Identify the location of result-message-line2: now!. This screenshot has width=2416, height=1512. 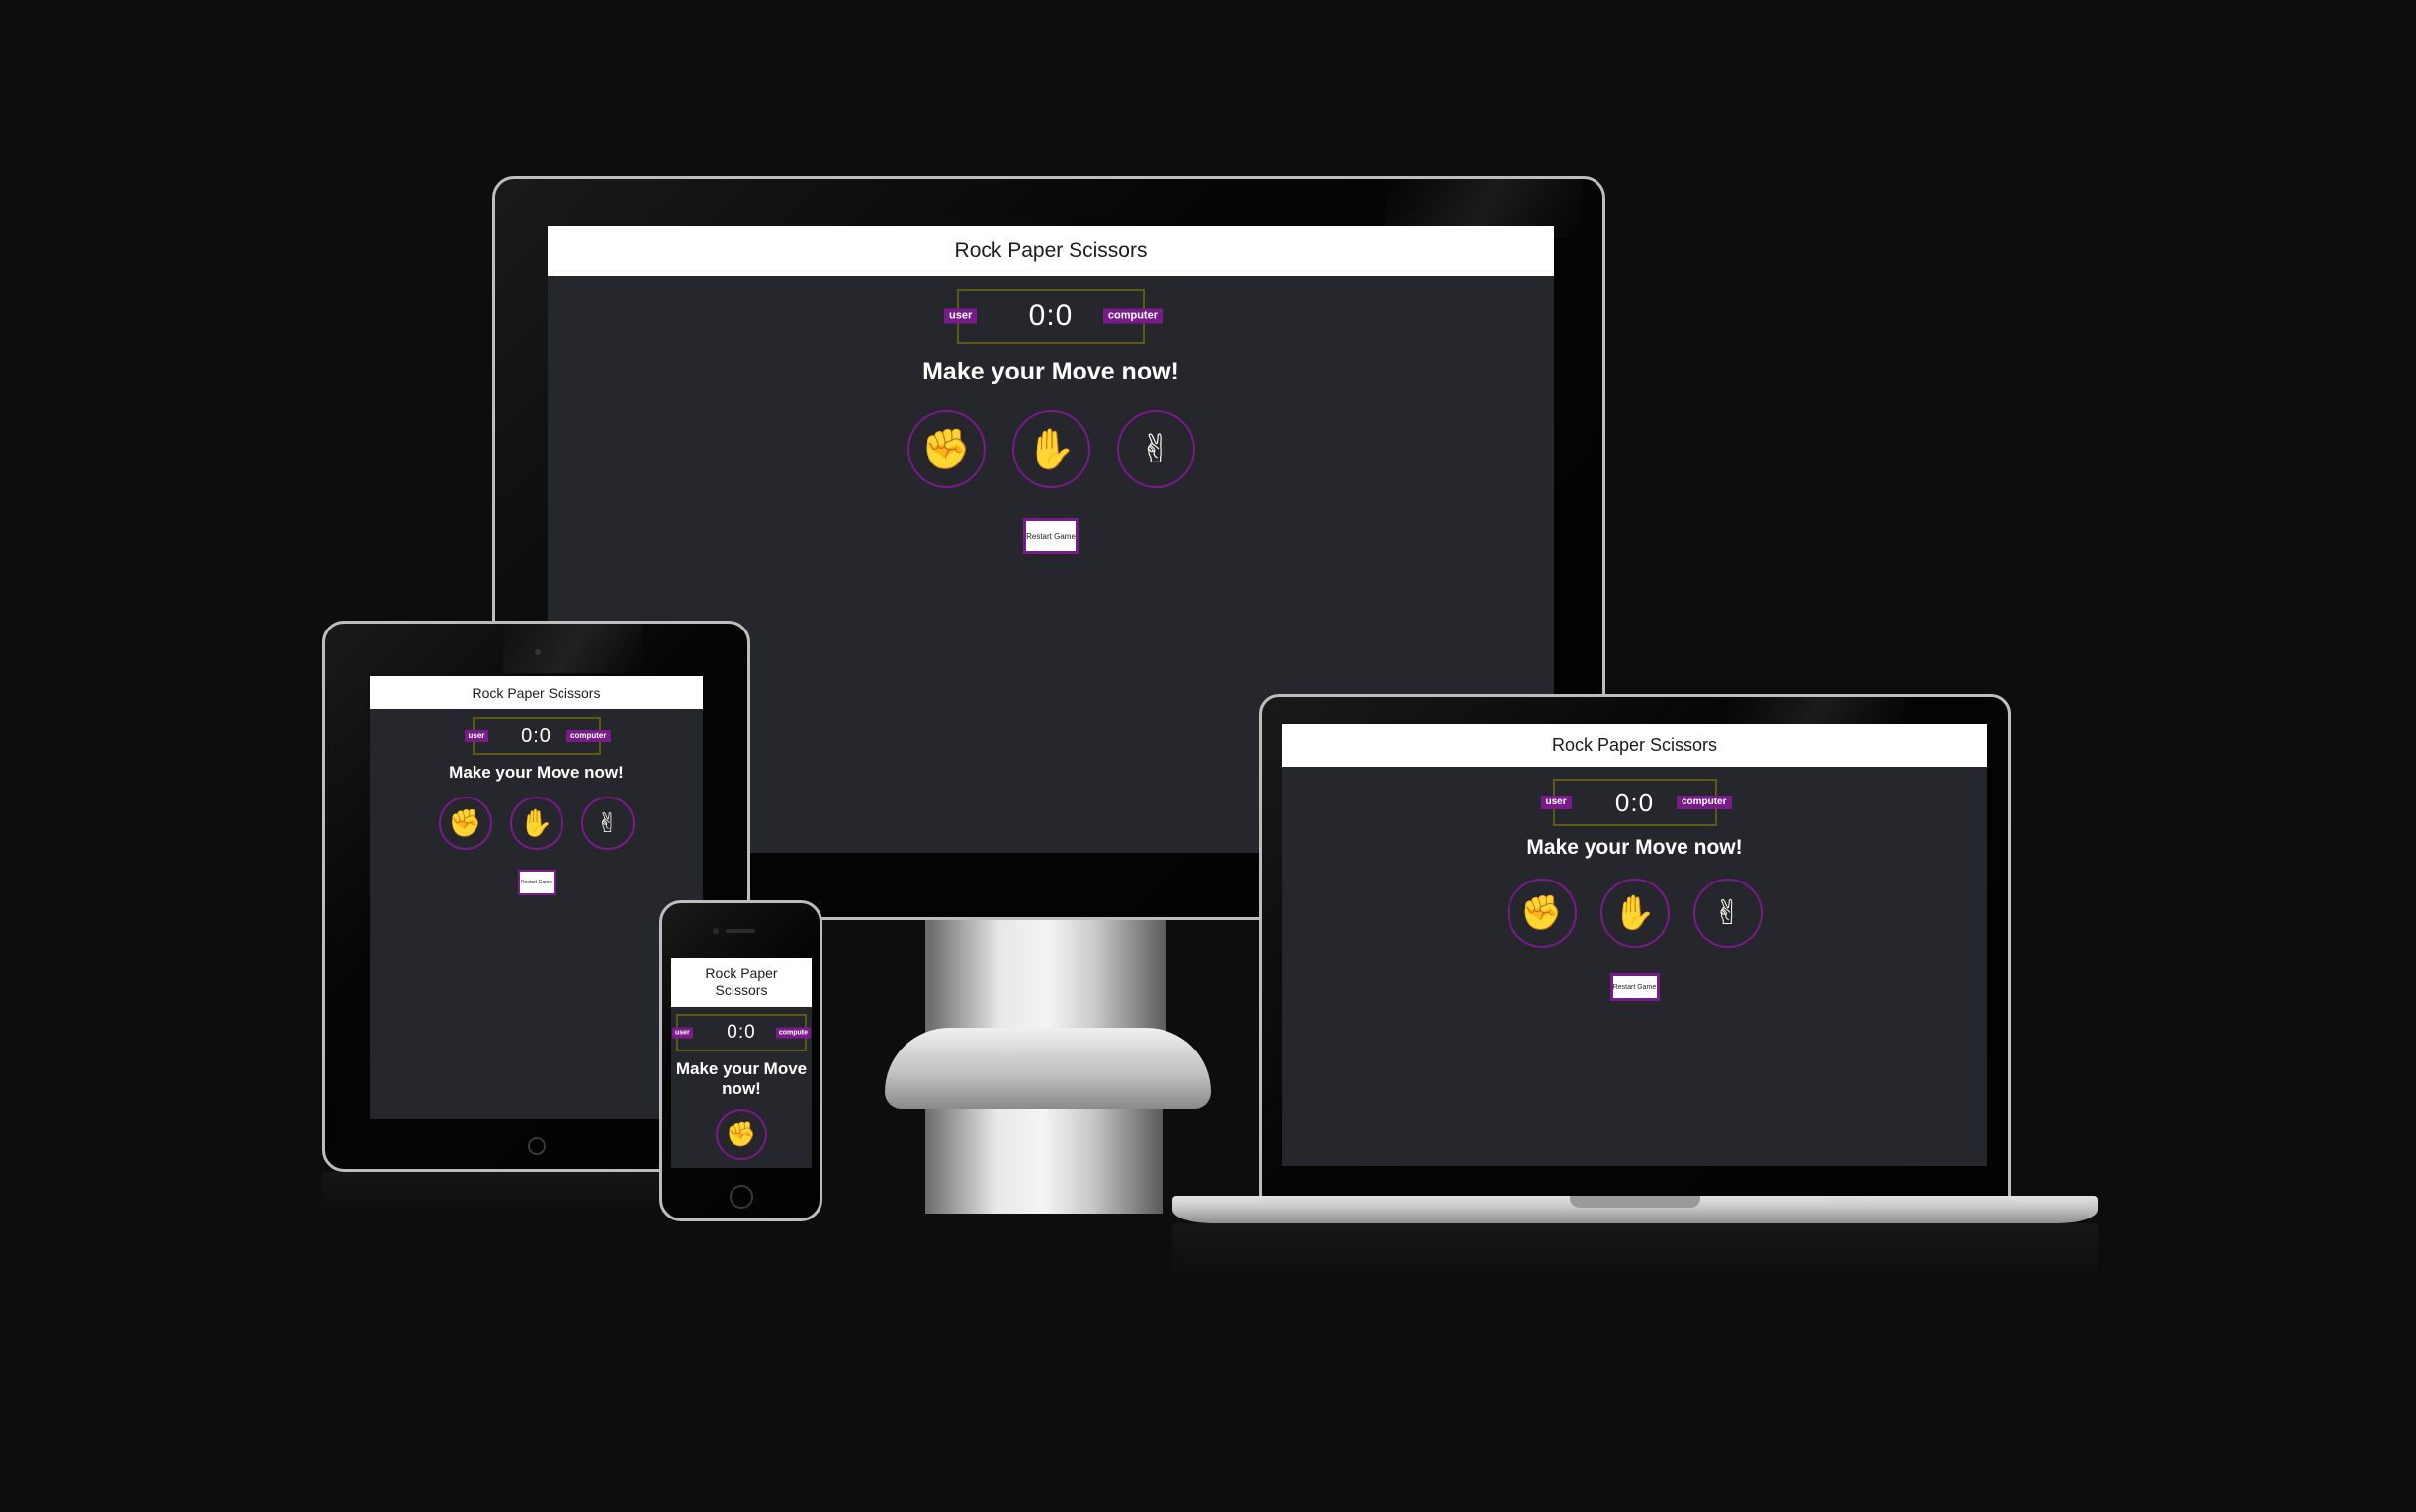
(741, 1088).